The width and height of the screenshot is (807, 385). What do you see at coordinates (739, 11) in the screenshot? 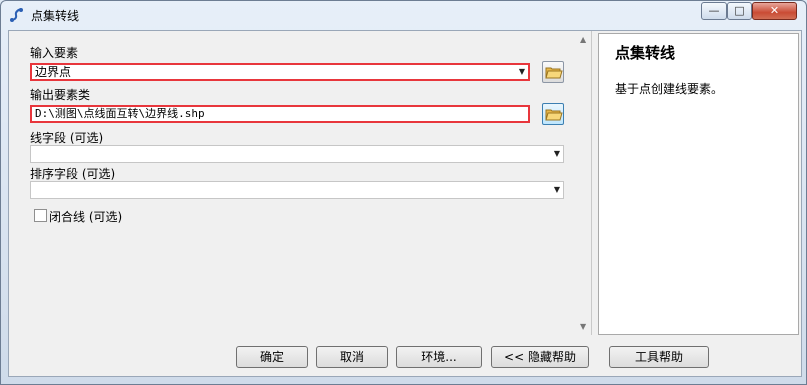
I see `maximize-button: □` at bounding box center [739, 11].